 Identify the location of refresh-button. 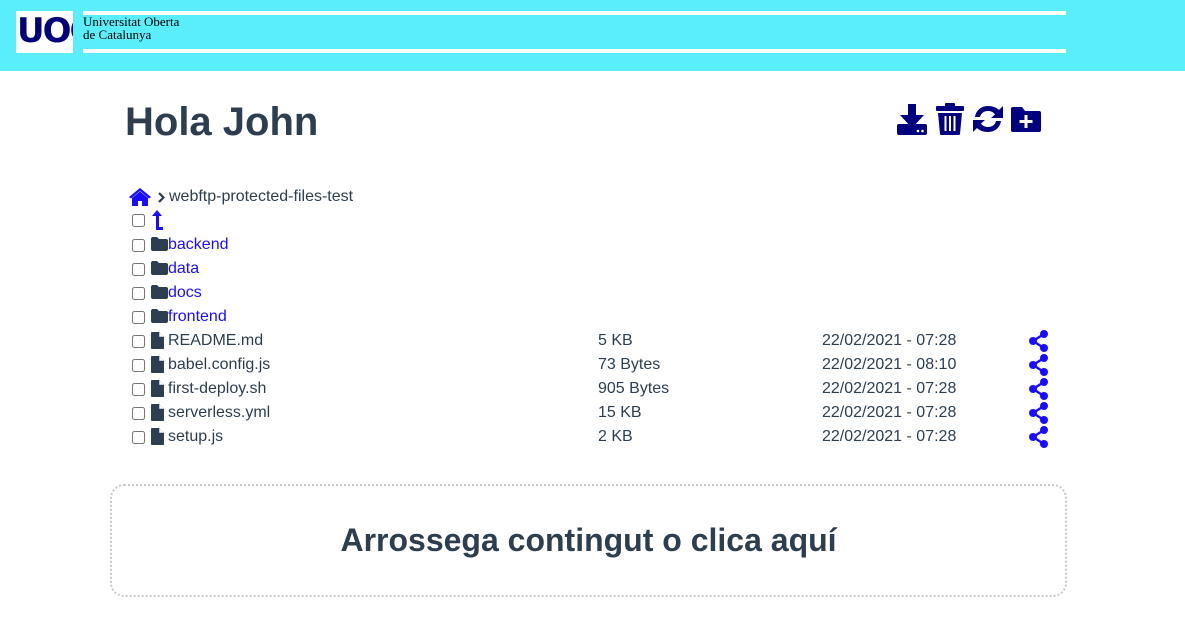
(988, 119).